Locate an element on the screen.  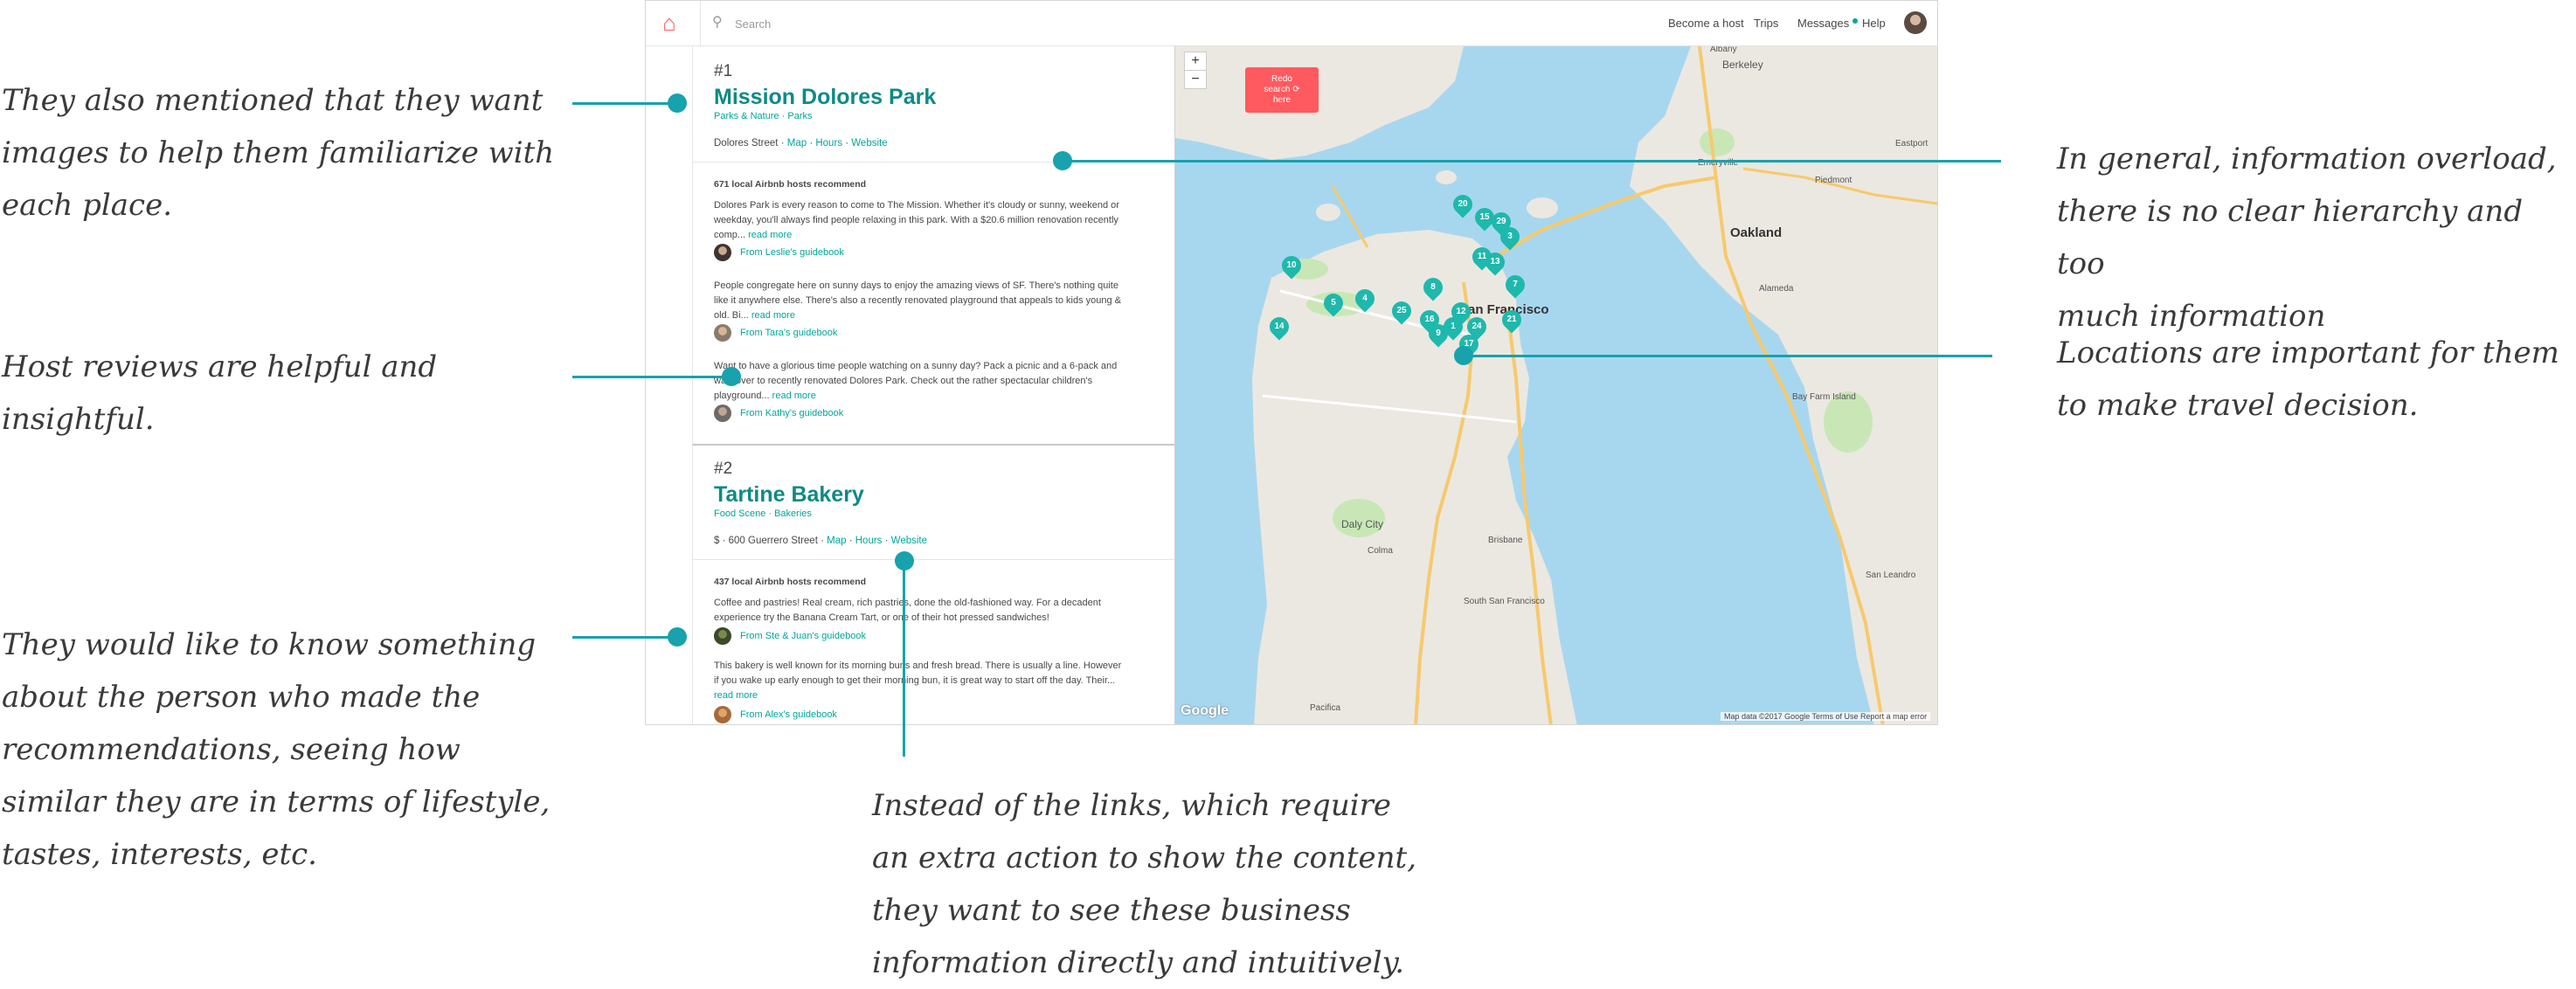
map-label-colma: Colma is located at coordinates (1380, 551).